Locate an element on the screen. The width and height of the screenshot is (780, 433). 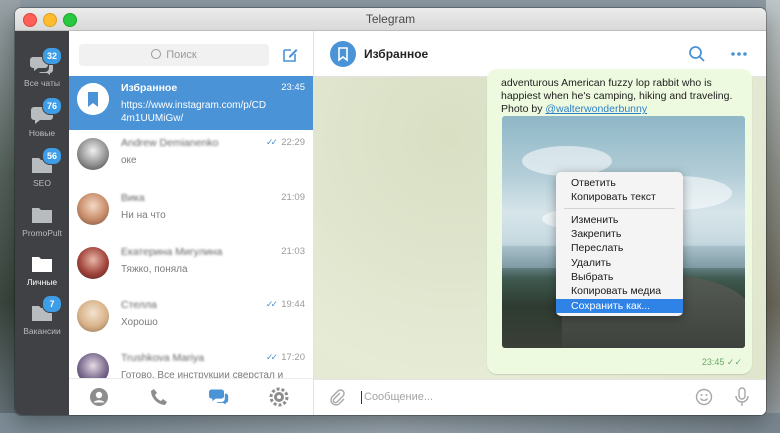
more-options-icon is located at coordinates (739, 54).